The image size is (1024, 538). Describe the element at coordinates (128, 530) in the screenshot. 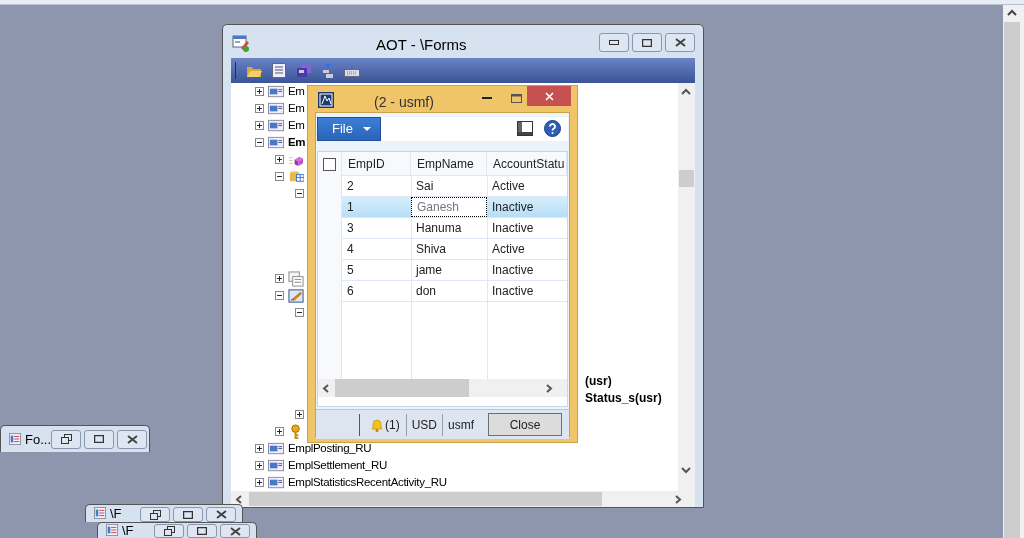

I see `window-title: \F` at that location.